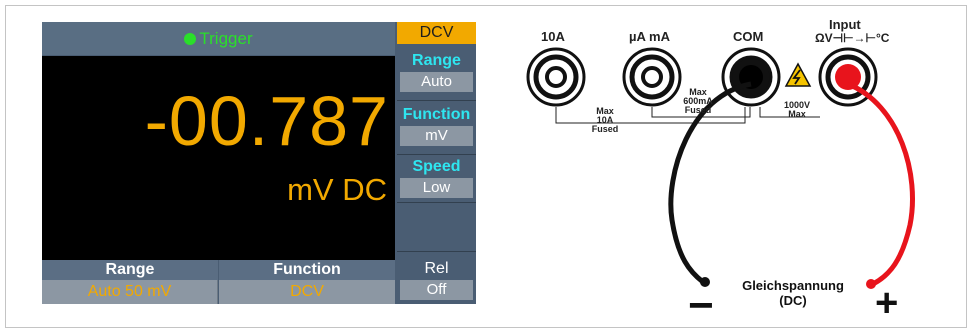 This screenshot has height=335, width=974. Describe the element at coordinates (605, 120) in the screenshot. I see `note-10a: Max 10A Fused` at that location.